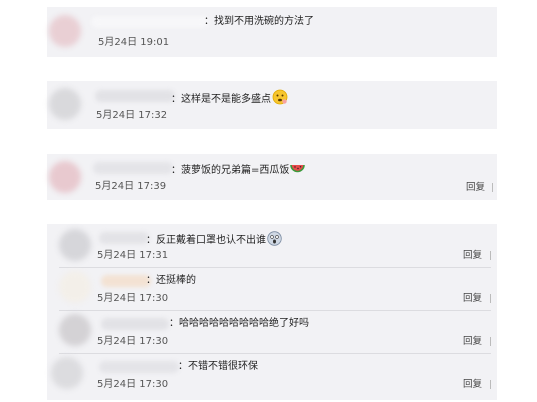 The image size is (537, 402). Describe the element at coordinates (131, 186) in the screenshot. I see `comment-date: 5月24日 17:39` at that location.